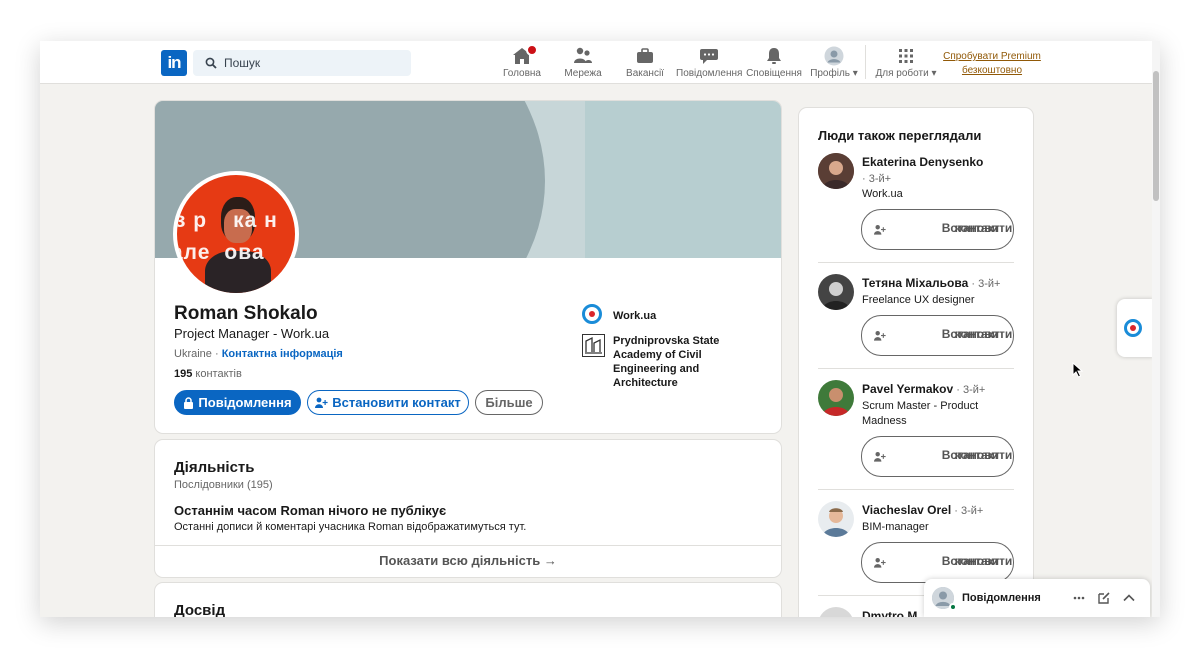 Image resolution: width=1200 pixels, height=660 pixels. I want to click on more-button-label: Більше, so click(509, 402).